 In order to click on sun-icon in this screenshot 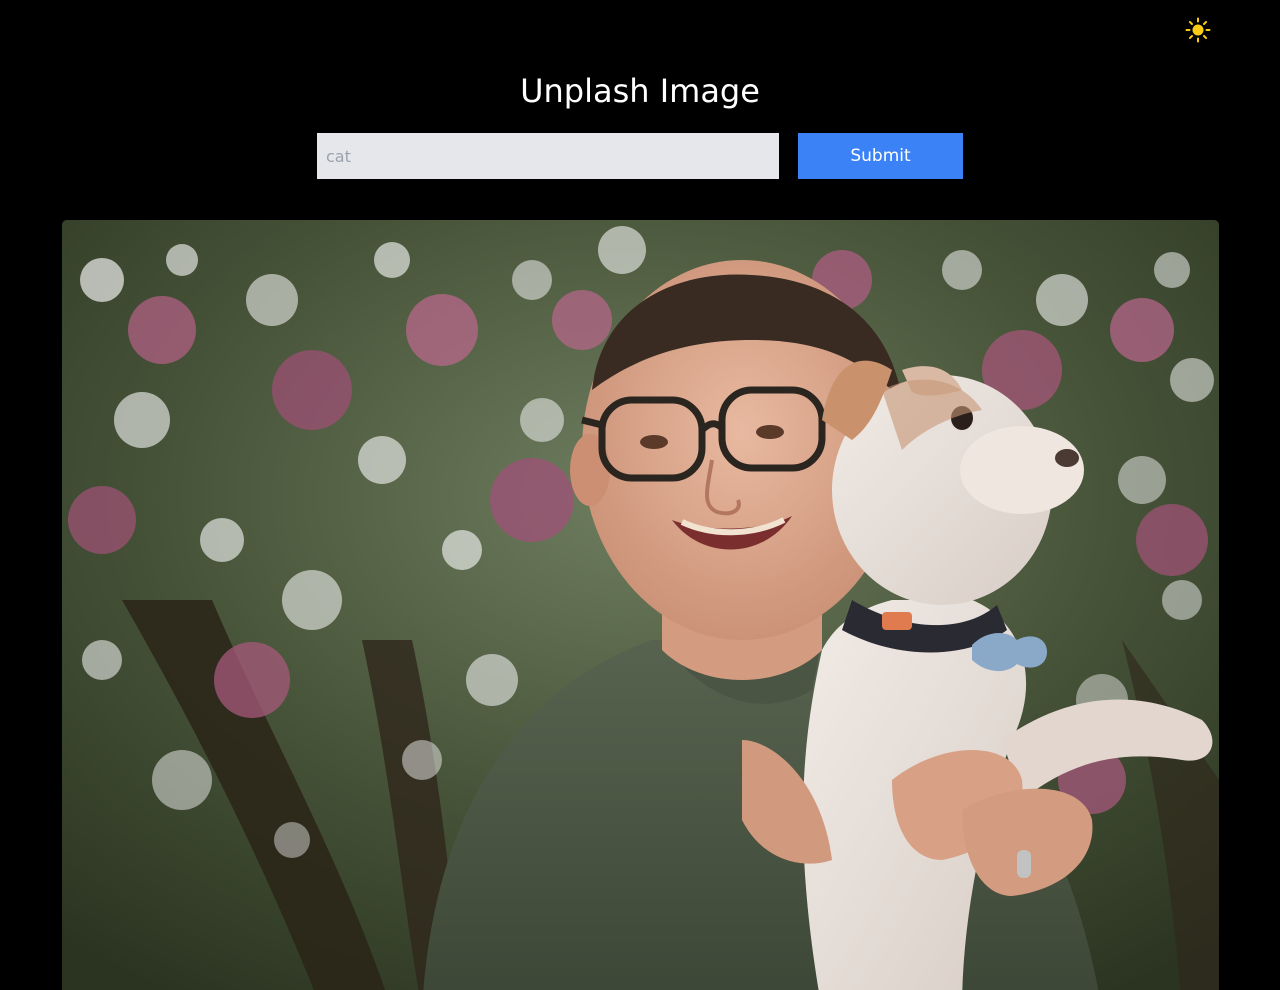, I will do `click(1198, 30)`.